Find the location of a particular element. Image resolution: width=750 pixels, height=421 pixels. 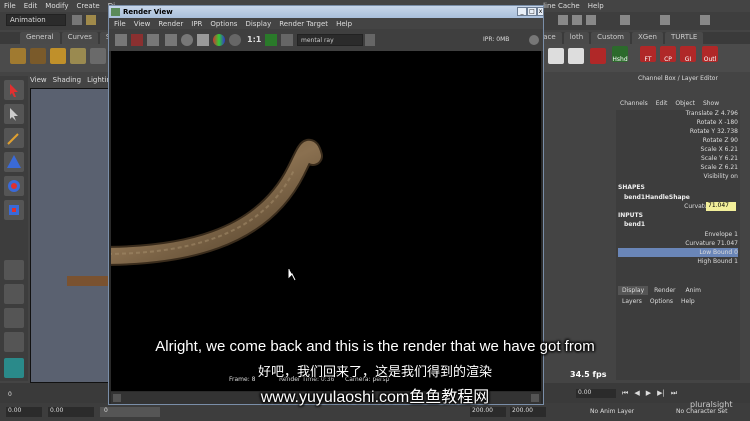

polygon-icon is located at coordinates (38, 56).